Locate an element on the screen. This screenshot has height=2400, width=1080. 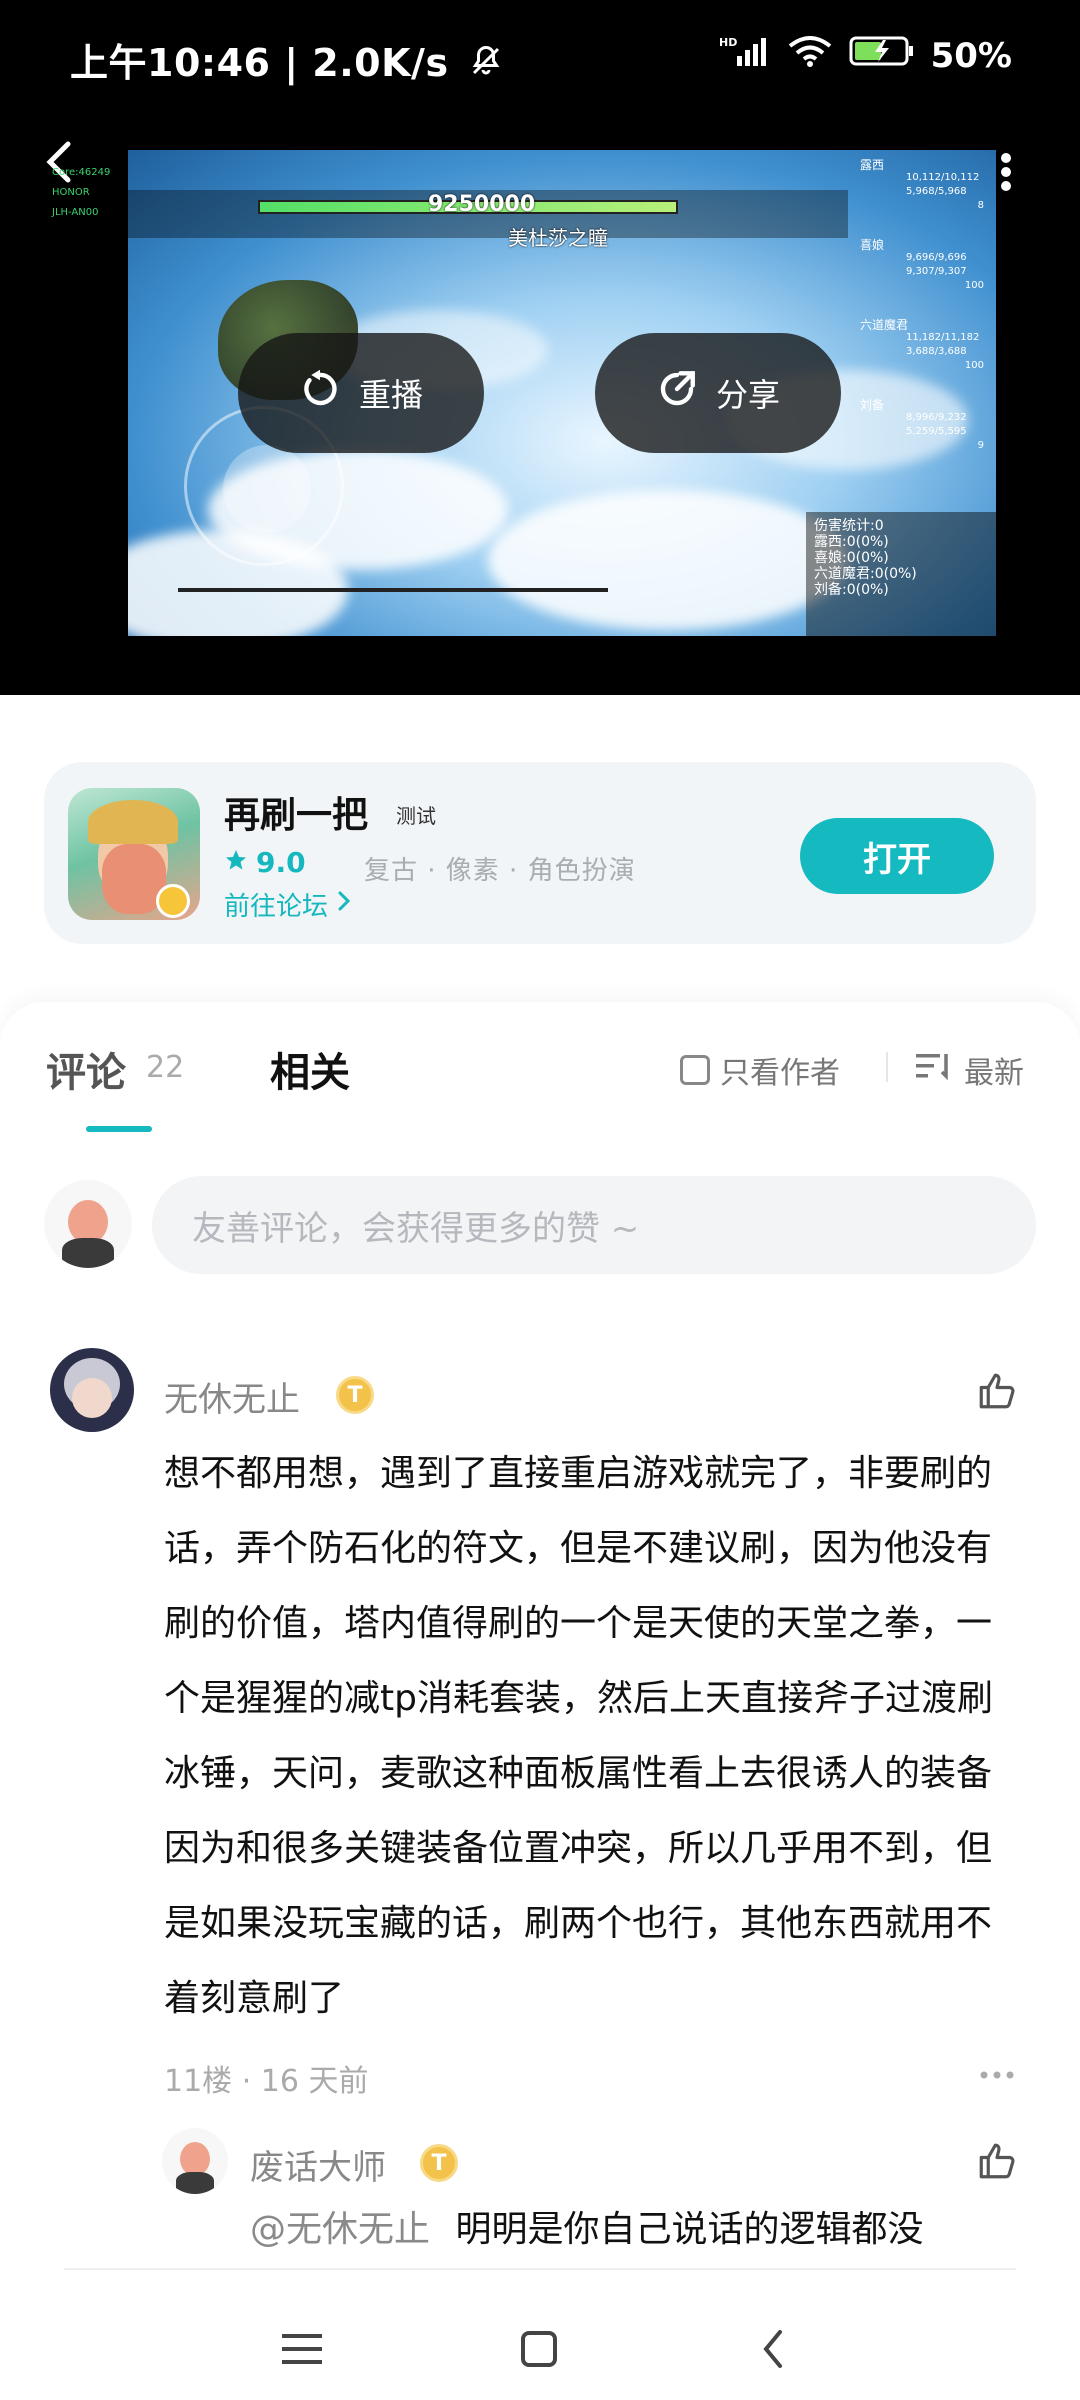
back-nav-icon is located at coordinates (773, 2351).